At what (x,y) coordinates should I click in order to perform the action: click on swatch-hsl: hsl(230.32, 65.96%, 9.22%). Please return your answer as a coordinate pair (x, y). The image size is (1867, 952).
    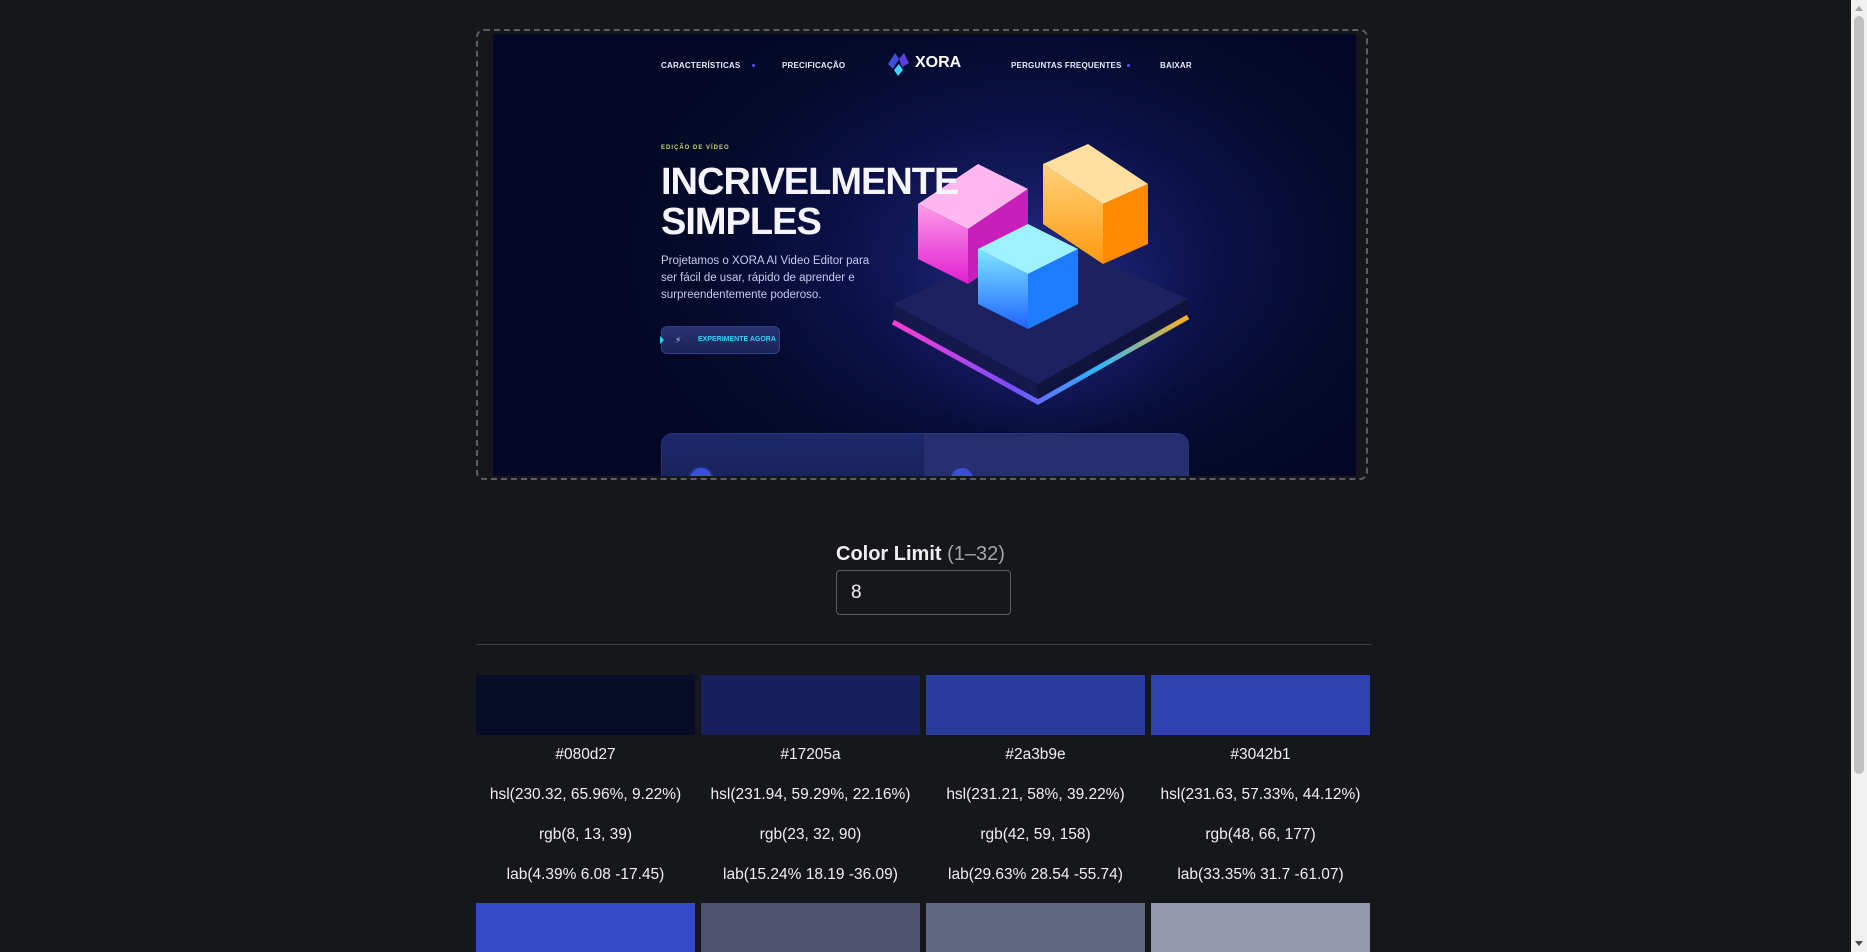
    Looking at the image, I should click on (585, 794).